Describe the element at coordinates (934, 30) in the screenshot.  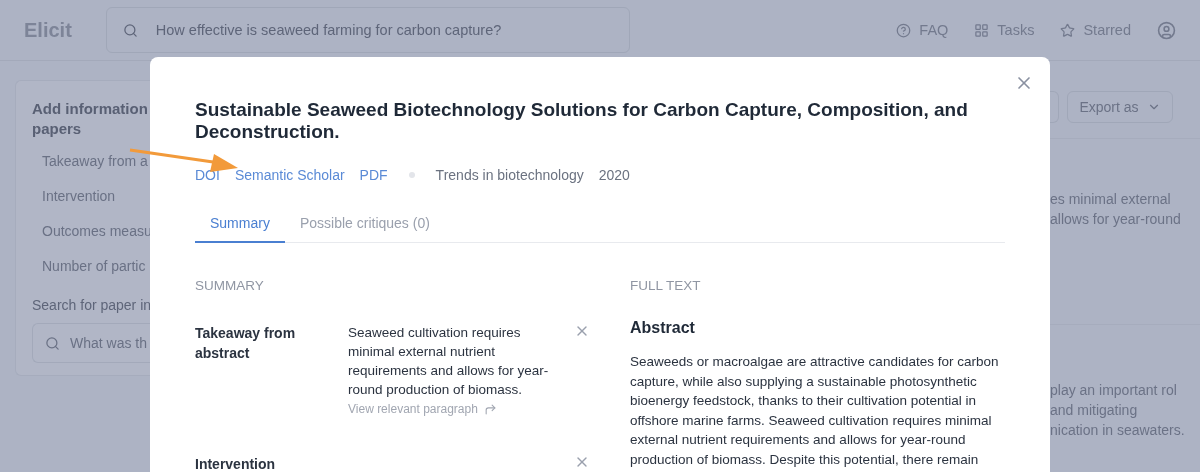
I see `nav-label: FAQ` at that location.